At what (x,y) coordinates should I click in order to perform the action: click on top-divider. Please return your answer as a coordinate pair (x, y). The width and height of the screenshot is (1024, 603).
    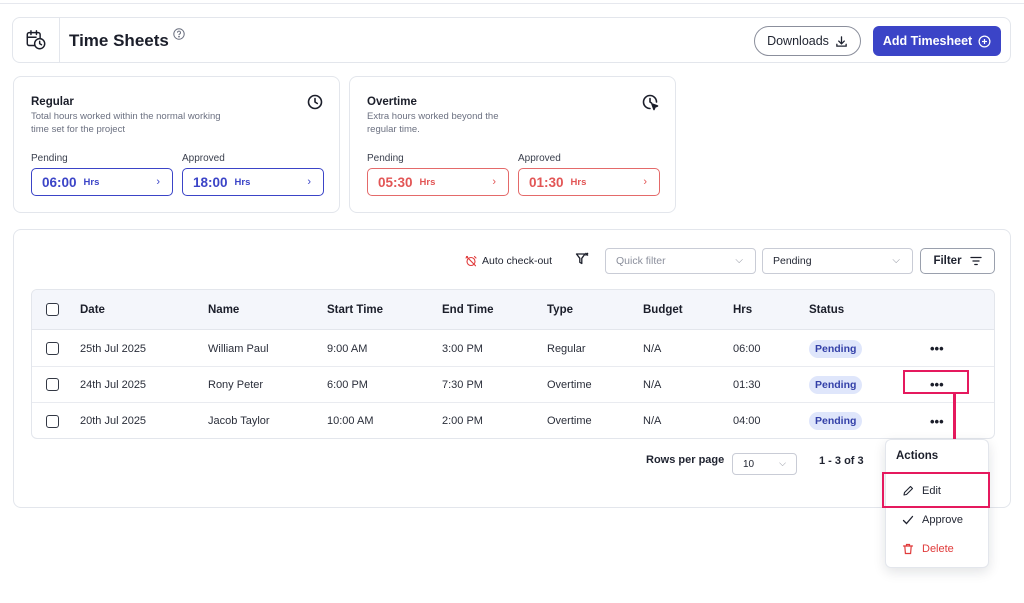
    Looking at the image, I should click on (512, 3).